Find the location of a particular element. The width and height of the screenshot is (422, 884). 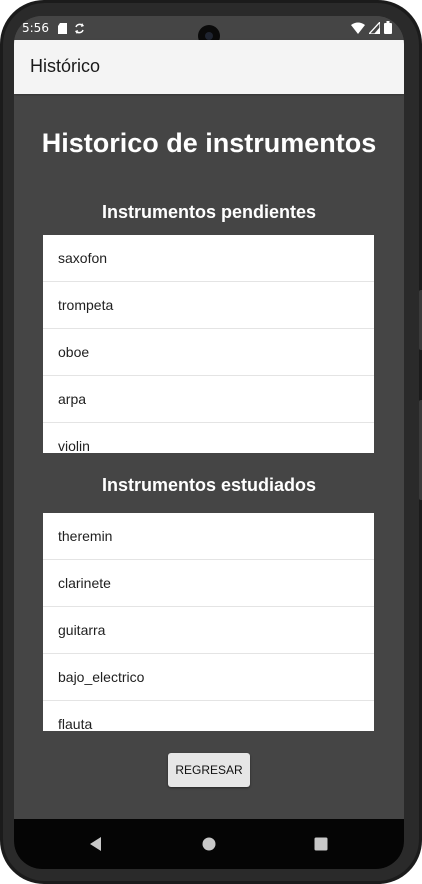

list-item: saxofon is located at coordinates (208, 258).